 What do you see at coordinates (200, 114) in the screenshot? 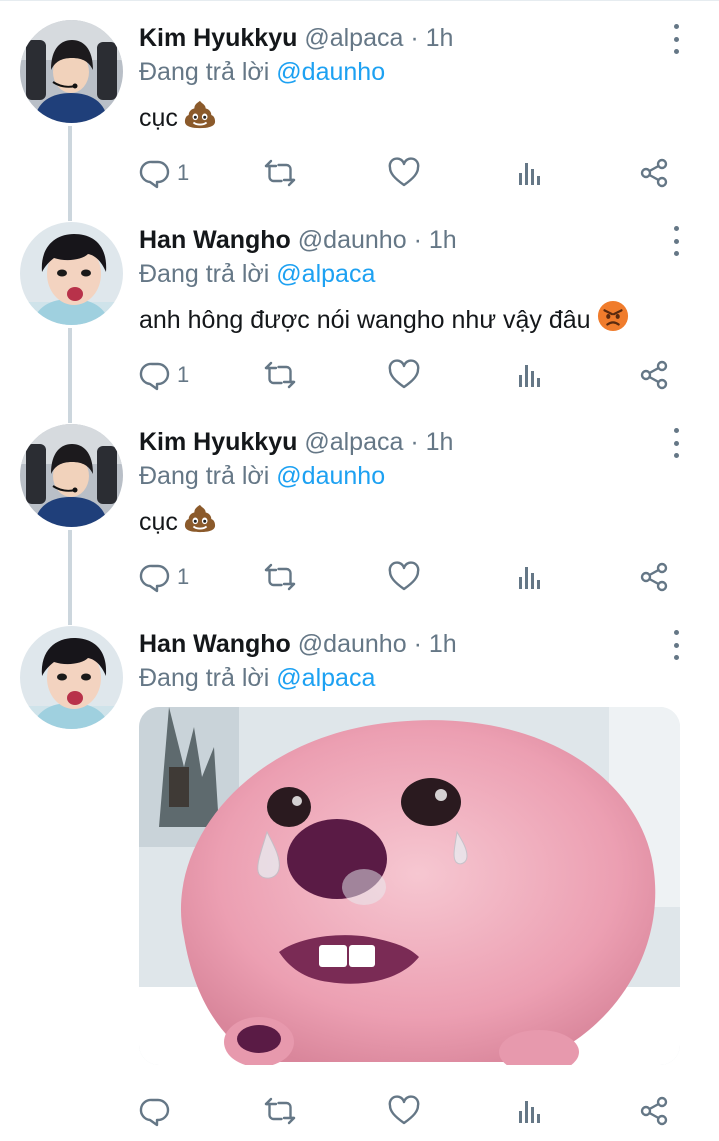
I see `pile-of-poo-icon` at bounding box center [200, 114].